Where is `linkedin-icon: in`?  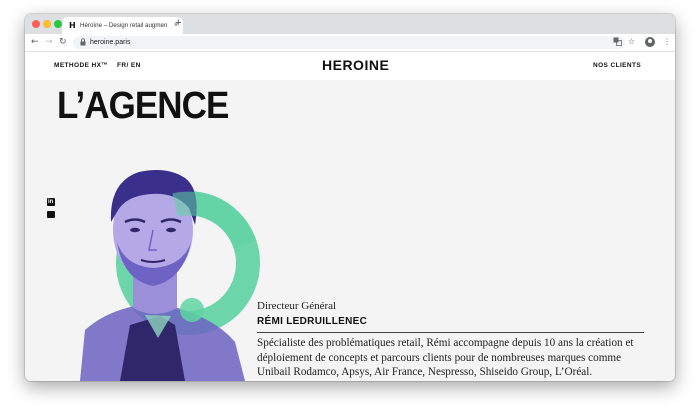
linkedin-icon: in is located at coordinates (51, 202).